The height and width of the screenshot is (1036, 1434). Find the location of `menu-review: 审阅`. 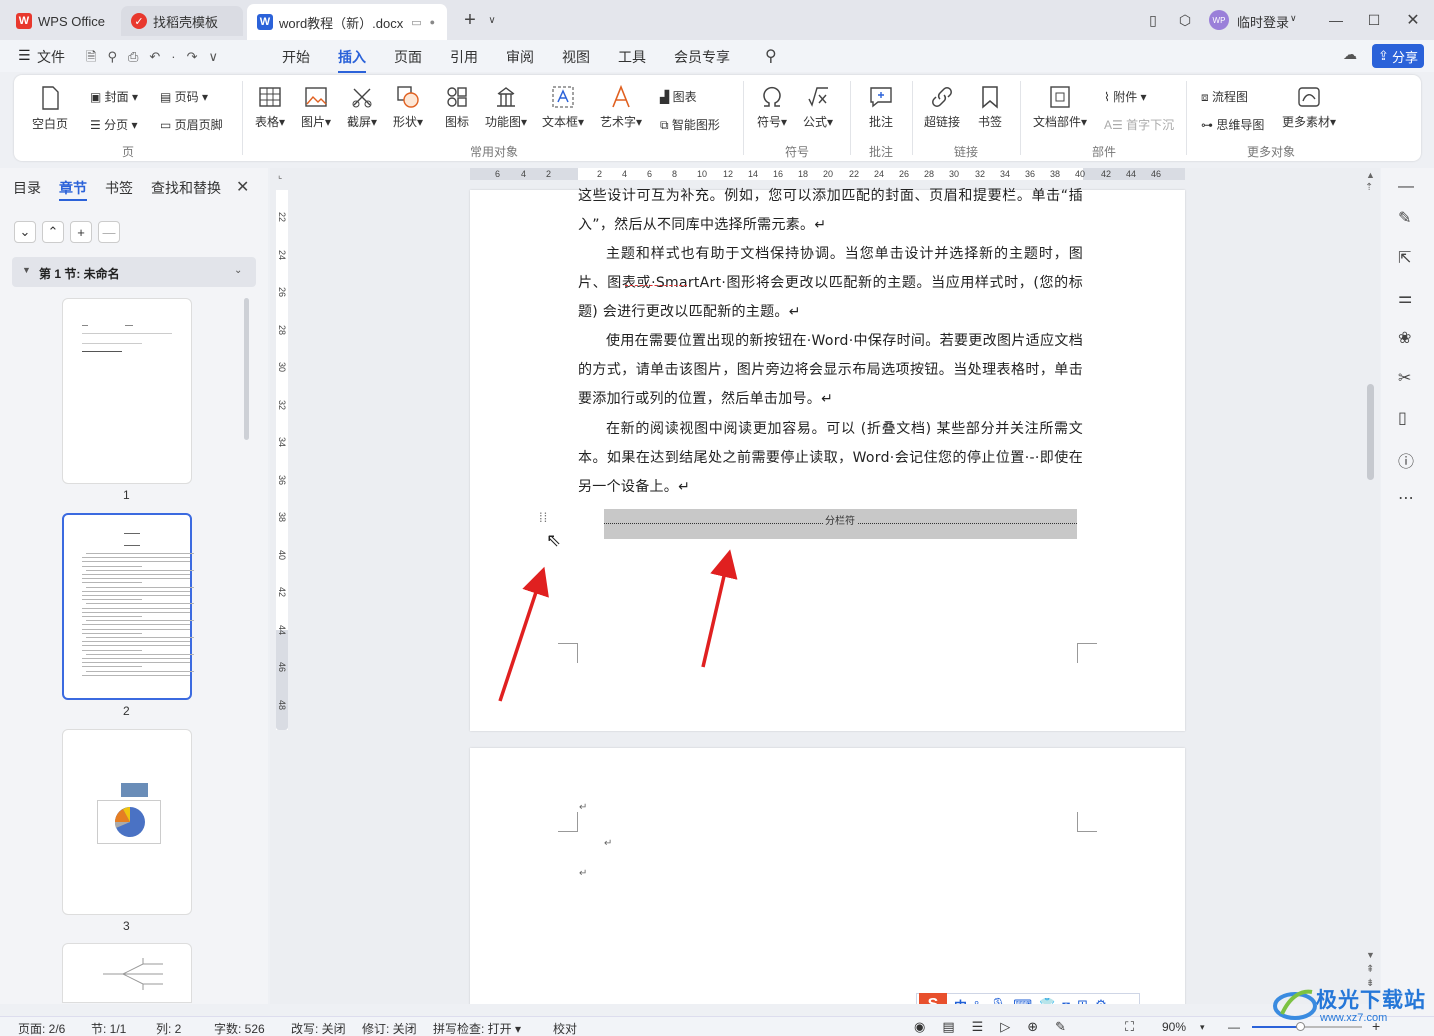

menu-review: 审阅 is located at coordinates (520, 57).